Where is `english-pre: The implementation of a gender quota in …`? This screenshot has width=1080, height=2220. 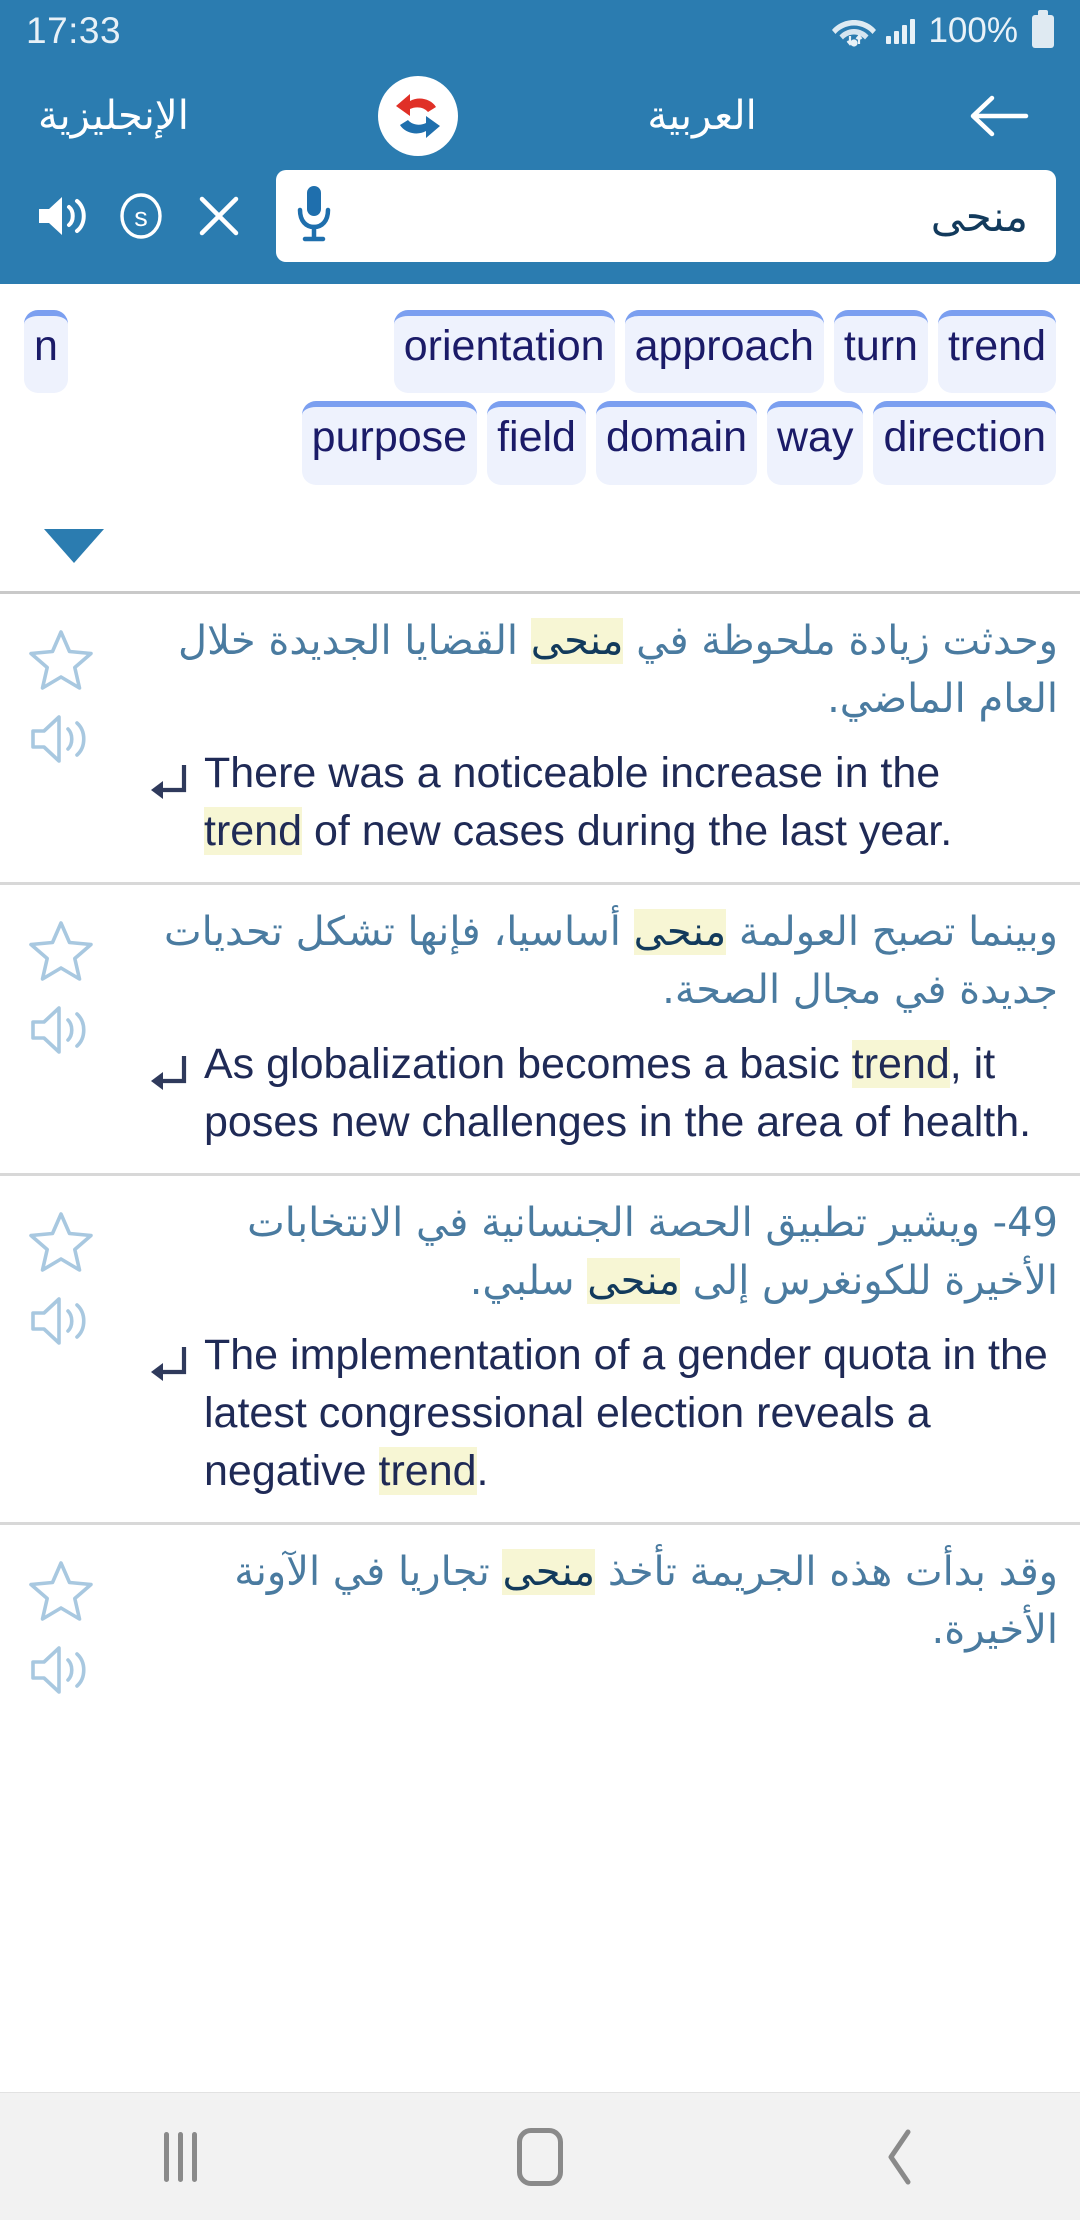 english-pre: The implementation of a gender quota in … is located at coordinates (626, 1413).